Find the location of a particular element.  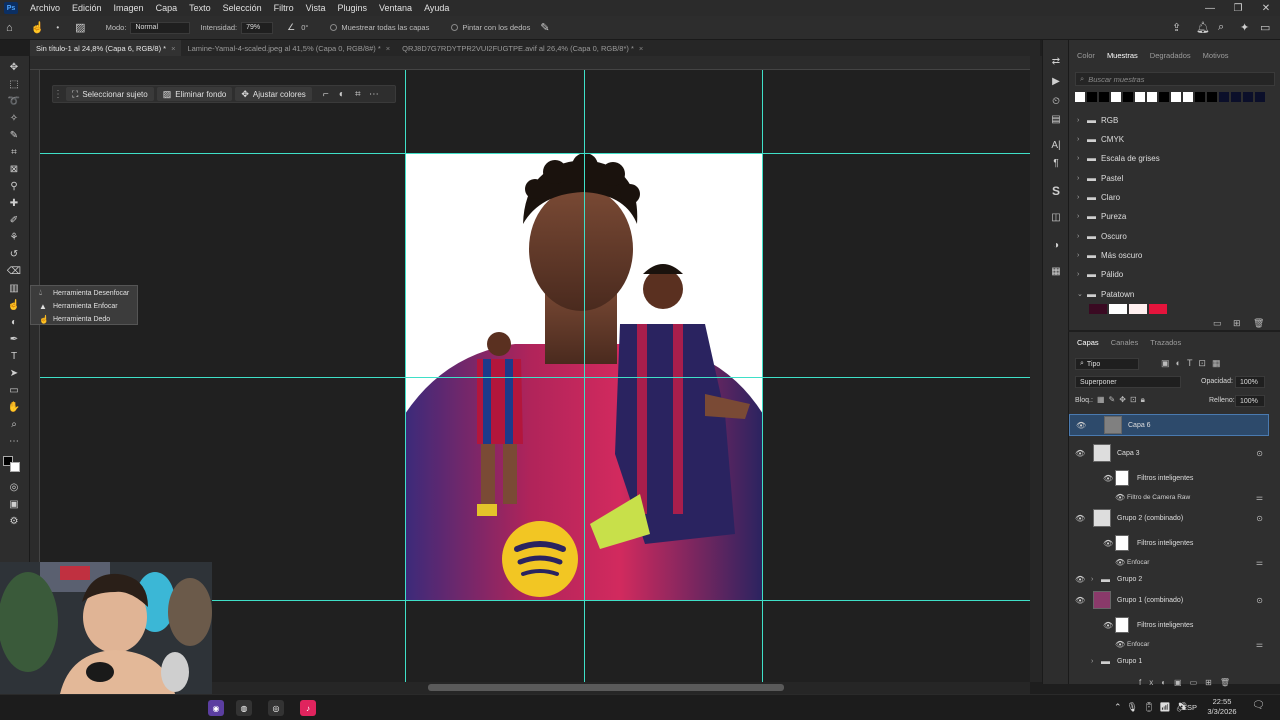

obs-icon: ◎ is located at coordinates (276, 708).